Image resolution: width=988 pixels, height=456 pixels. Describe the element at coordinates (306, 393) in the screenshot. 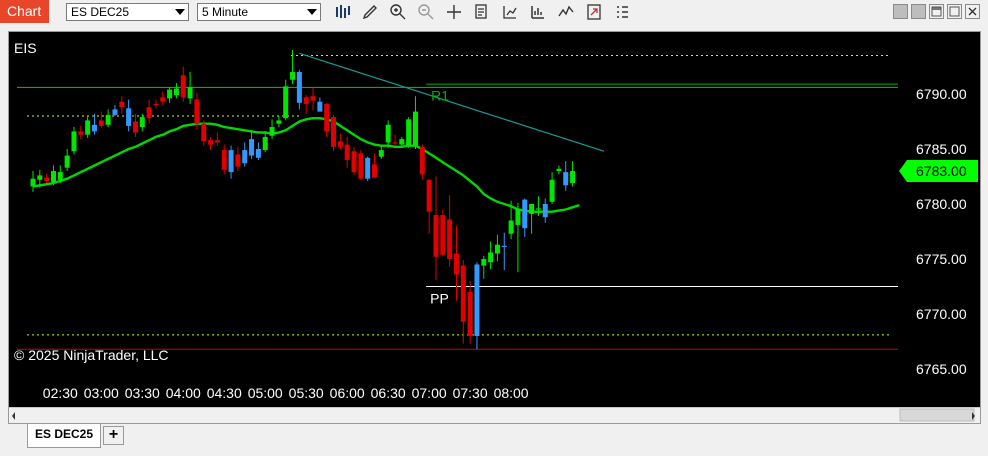

I see `x-tick-label: 05:30` at that location.